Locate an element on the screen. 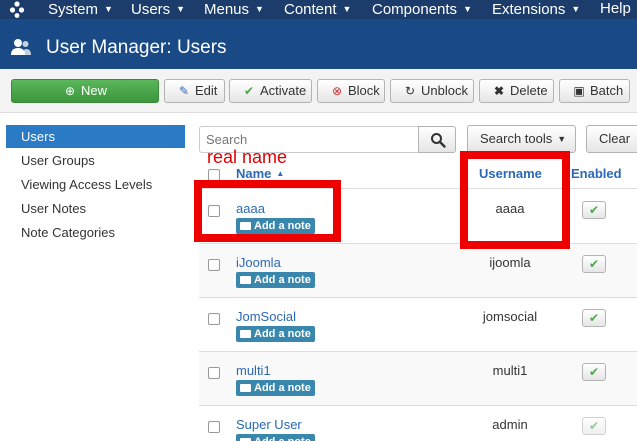 This screenshot has width=637, height=441. annotation-box-name is located at coordinates (267, 211).